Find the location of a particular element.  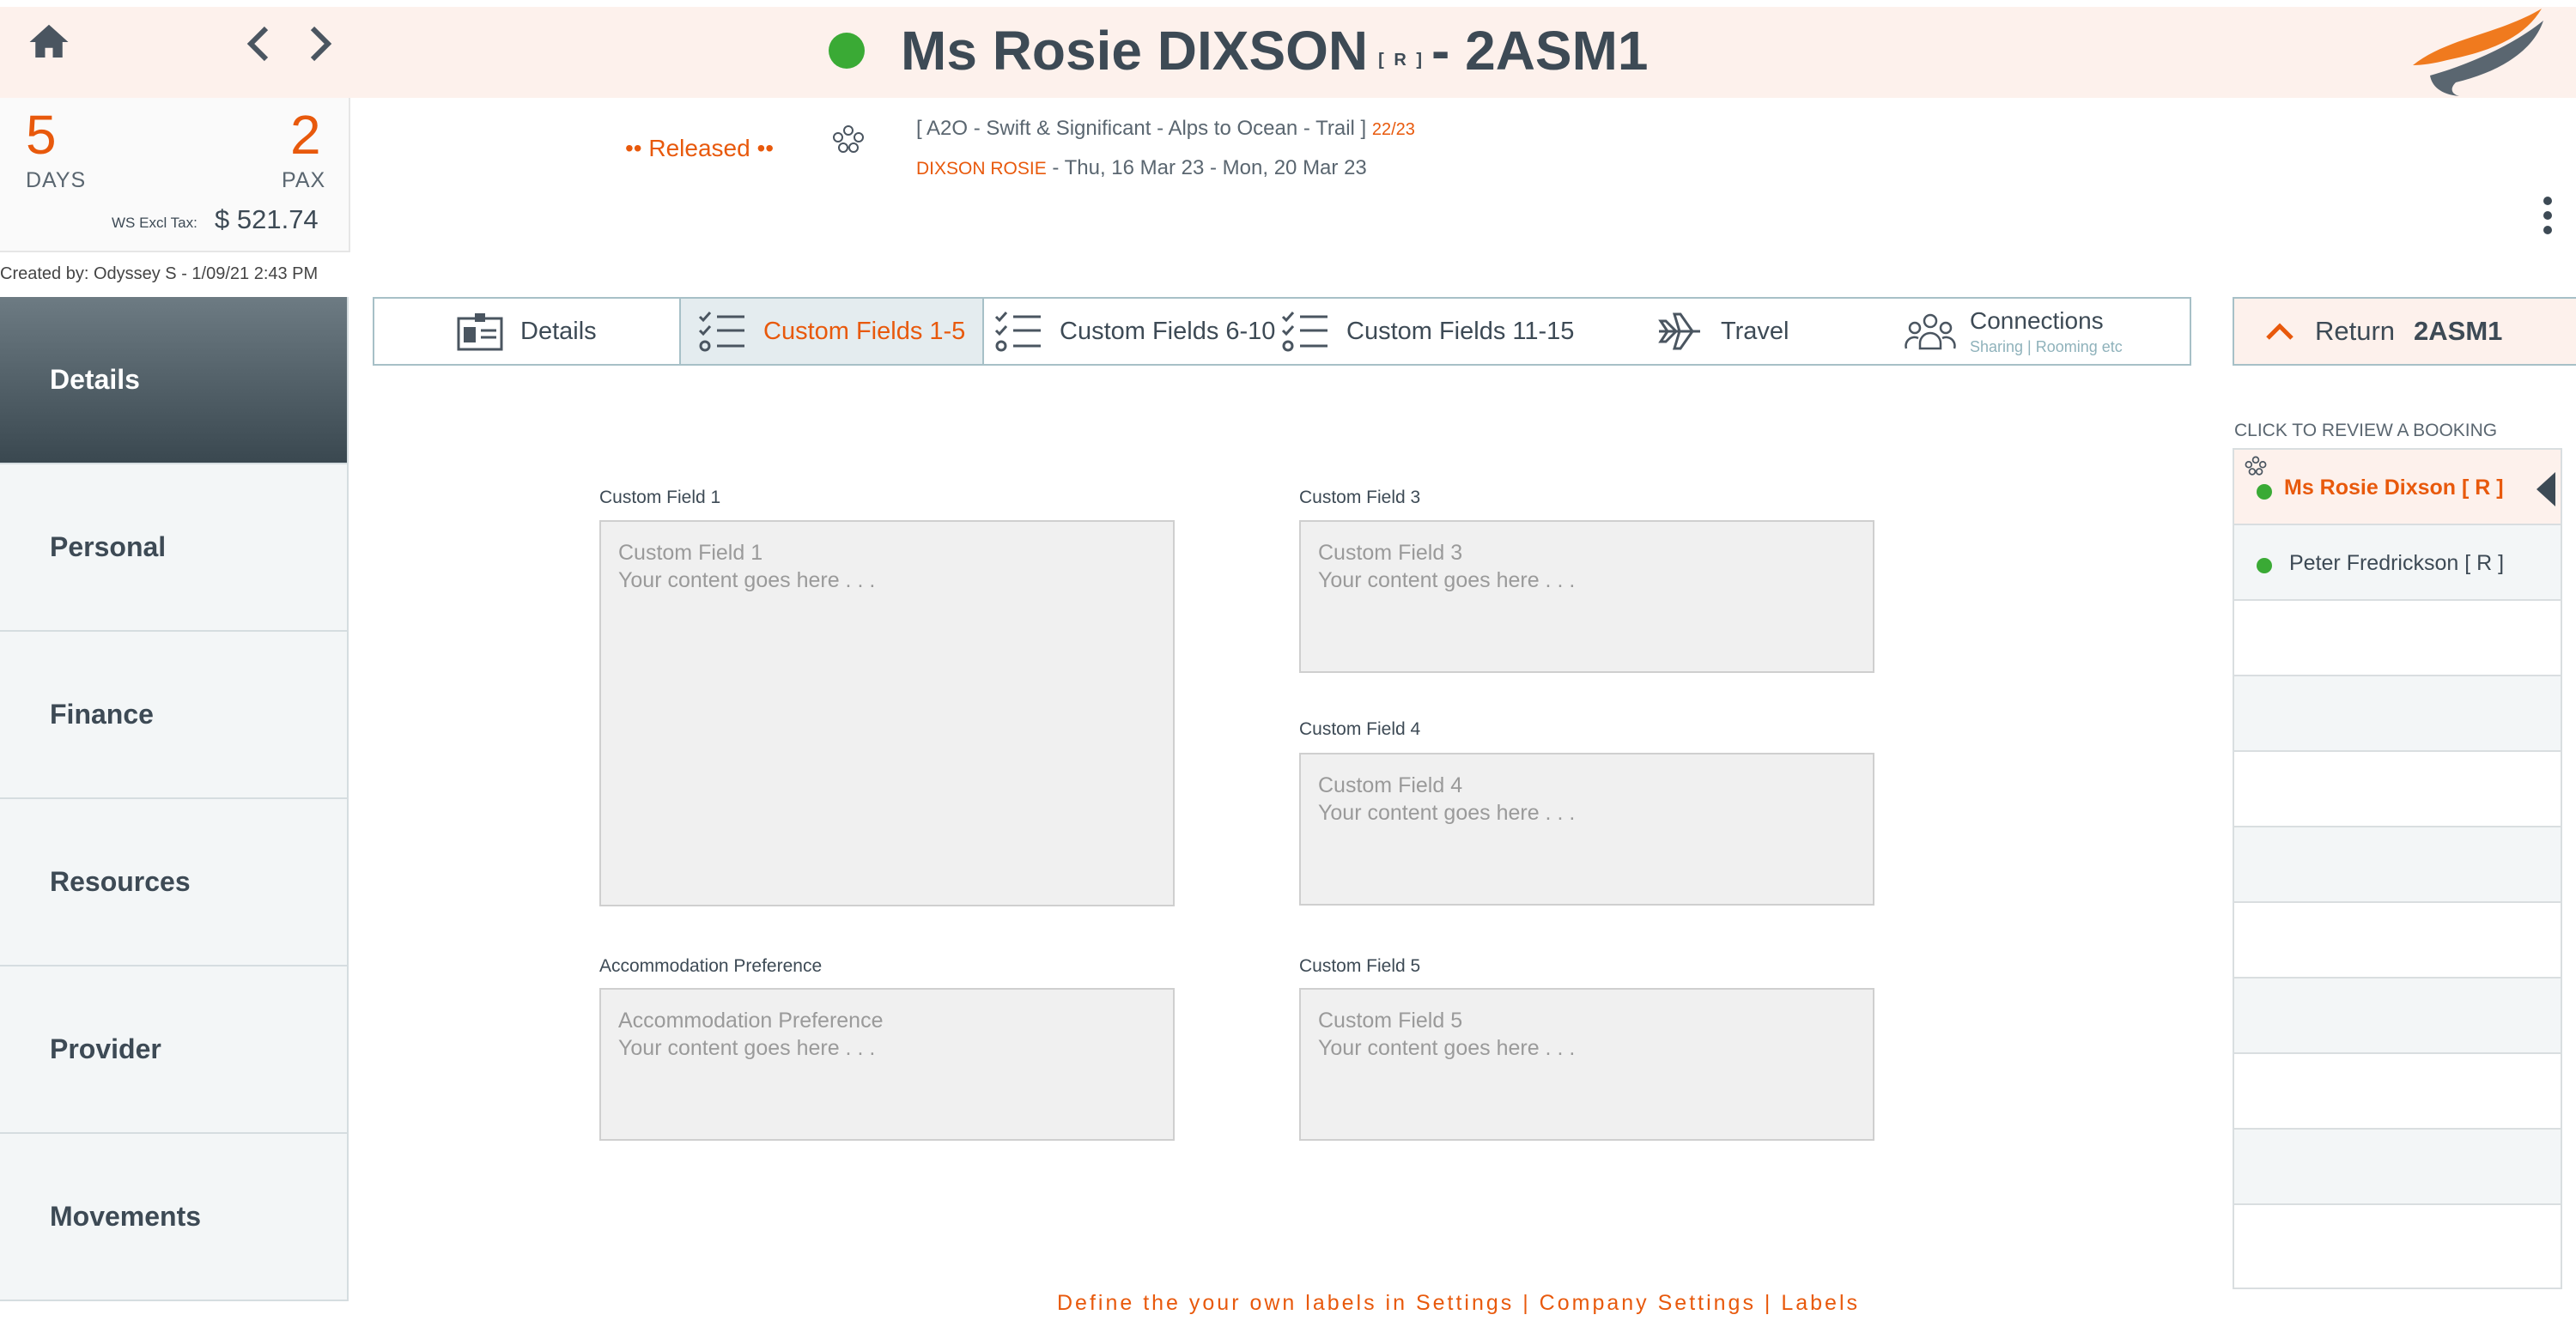

field-label: Custom Field 5 is located at coordinates (1360, 966).